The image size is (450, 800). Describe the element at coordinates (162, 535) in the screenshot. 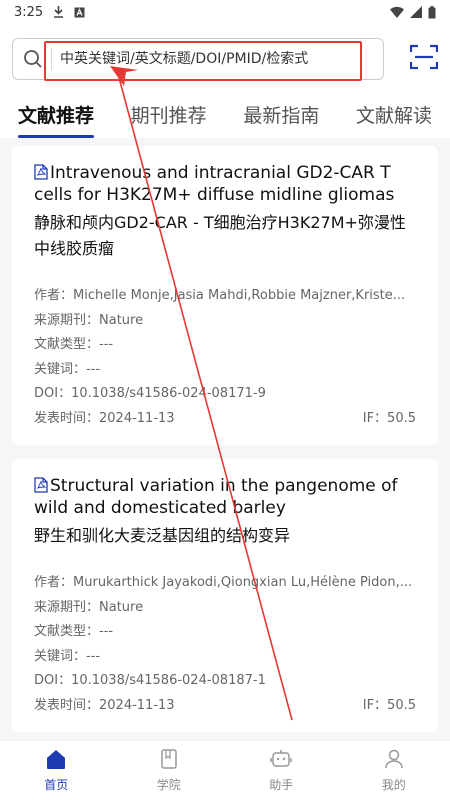

I see `article-title-cn: 野生和驯化大麦泛基因组的结构变异` at that location.